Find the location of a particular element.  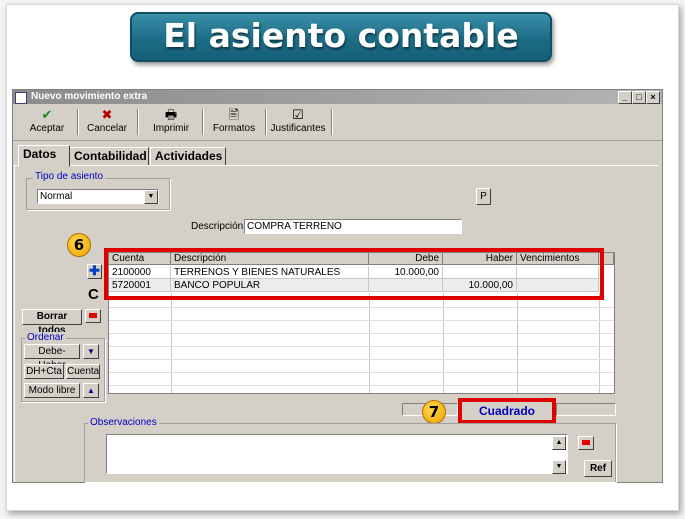

slide-title-banner: El asiento contable is located at coordinates (341, 37).